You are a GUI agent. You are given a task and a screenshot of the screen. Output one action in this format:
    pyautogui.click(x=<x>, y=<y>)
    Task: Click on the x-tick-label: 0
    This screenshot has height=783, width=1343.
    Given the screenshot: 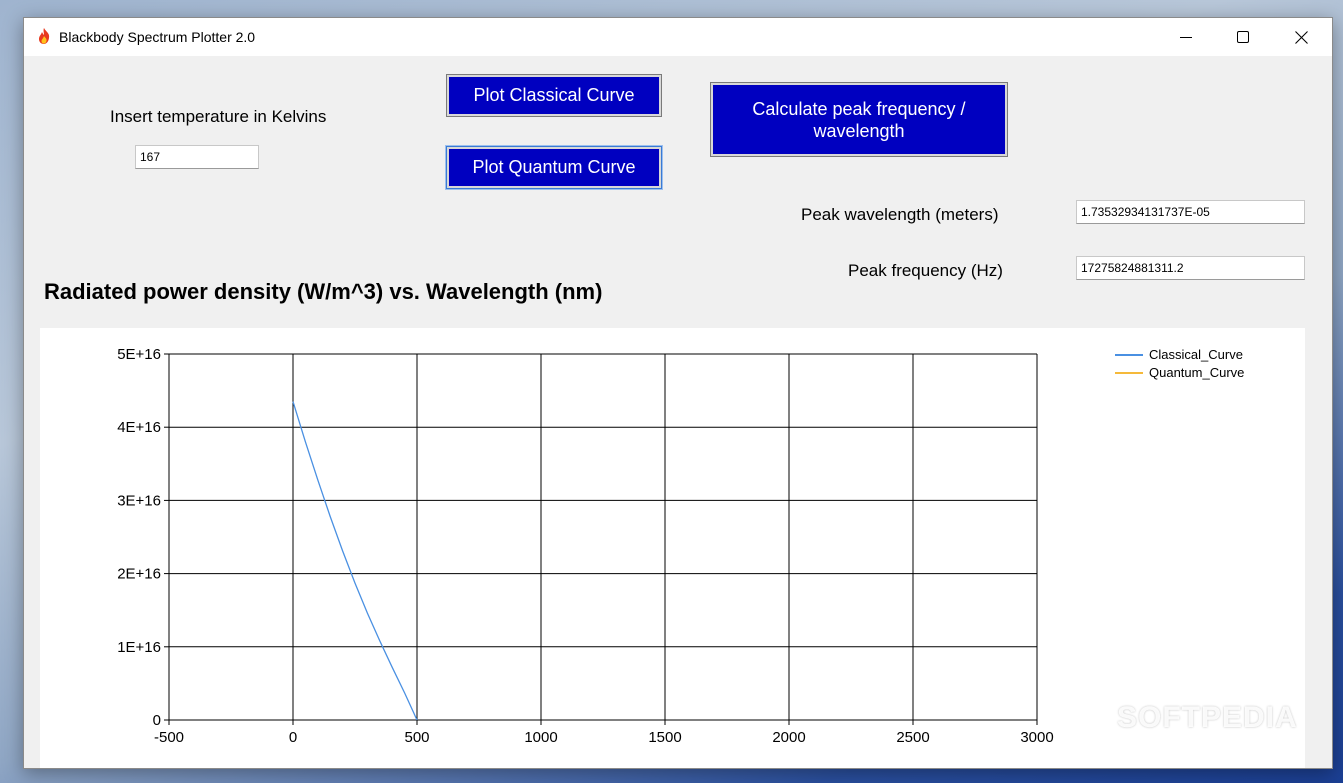 What is the action you would take?
    pyautogui.click(x=293, y=737)
    